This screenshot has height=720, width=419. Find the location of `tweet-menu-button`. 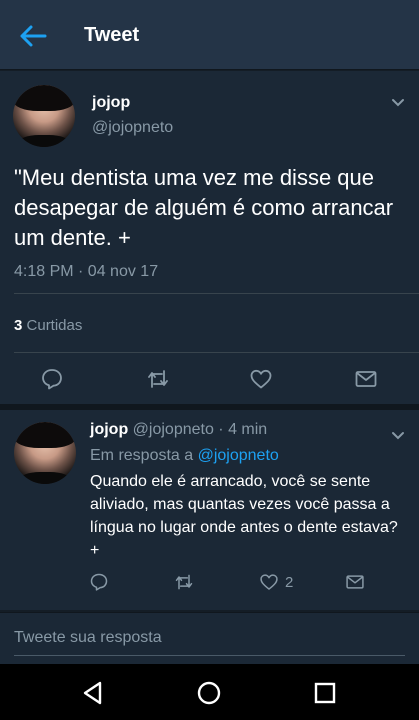

tweet-menu-button is located at coordinates (398, 101).